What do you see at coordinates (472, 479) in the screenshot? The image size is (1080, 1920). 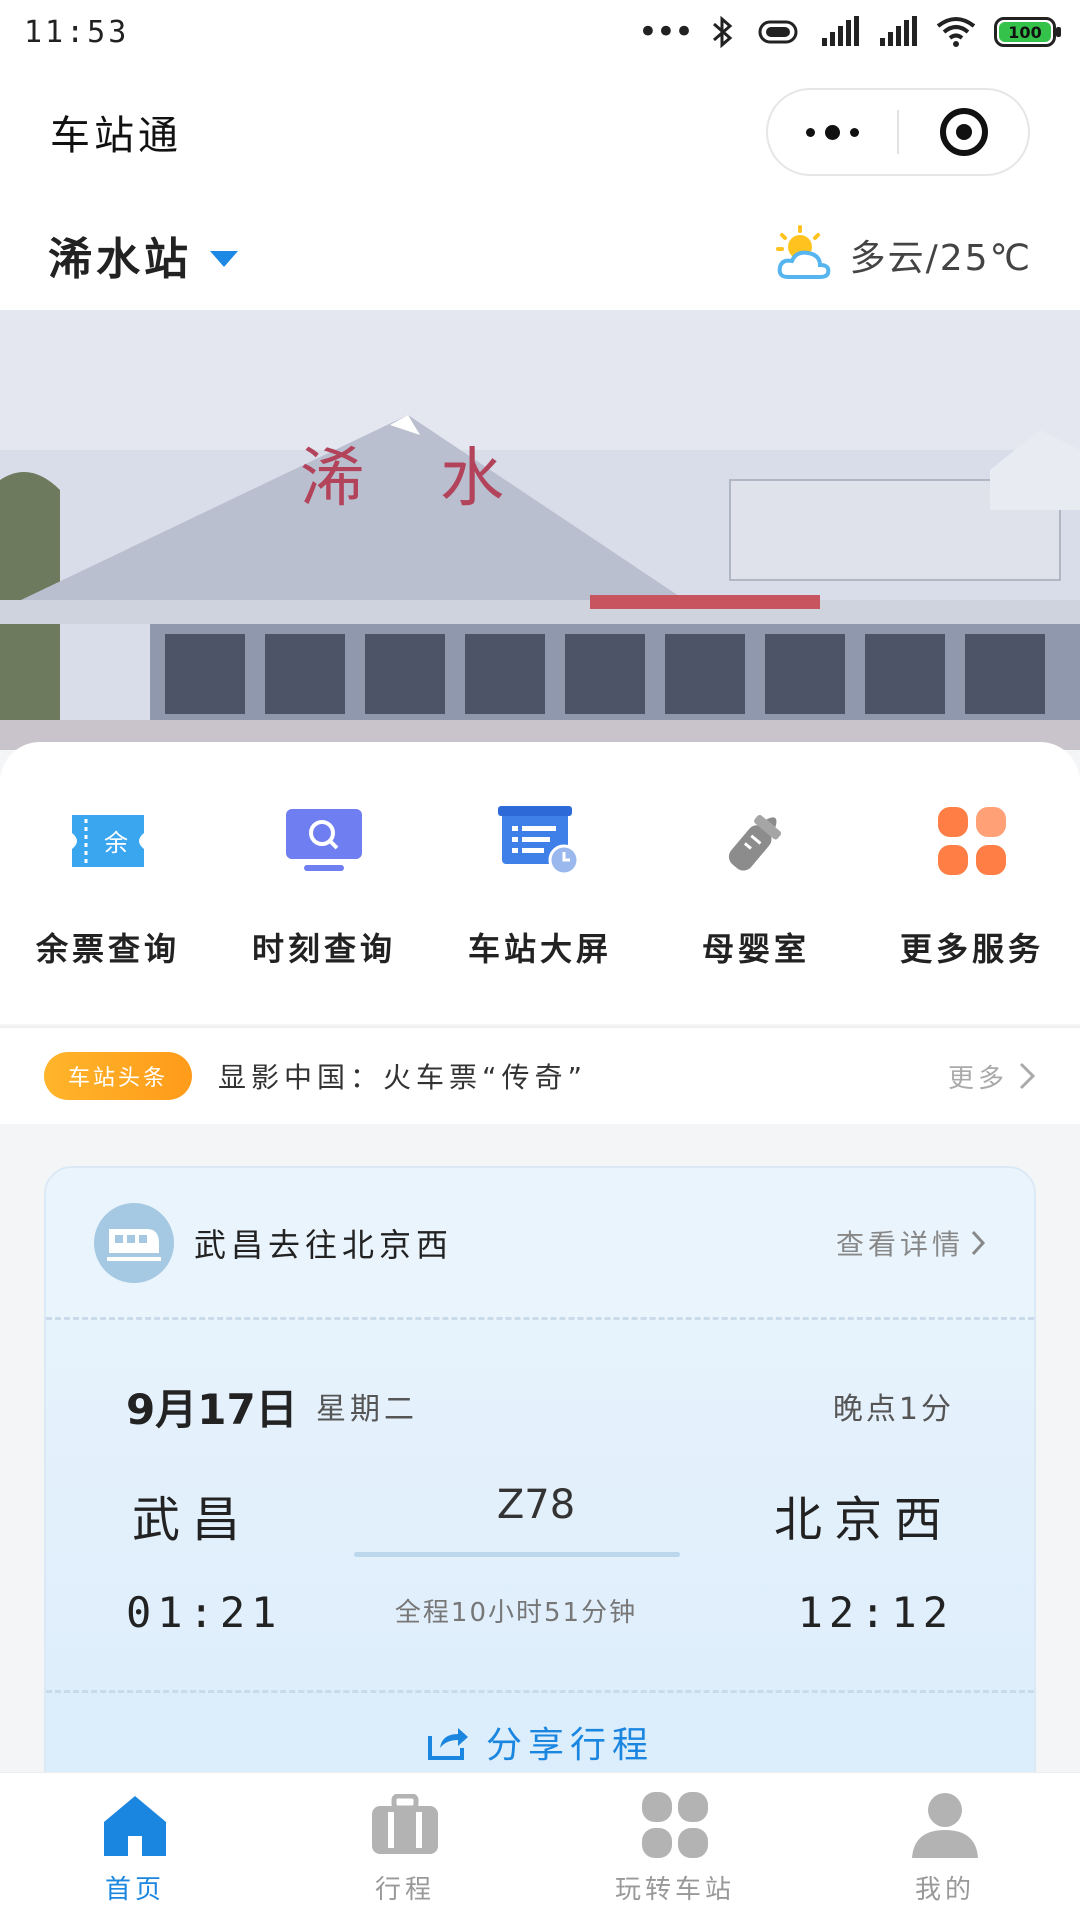 I see `svg-text: 水` at bounding box center [472, 479].